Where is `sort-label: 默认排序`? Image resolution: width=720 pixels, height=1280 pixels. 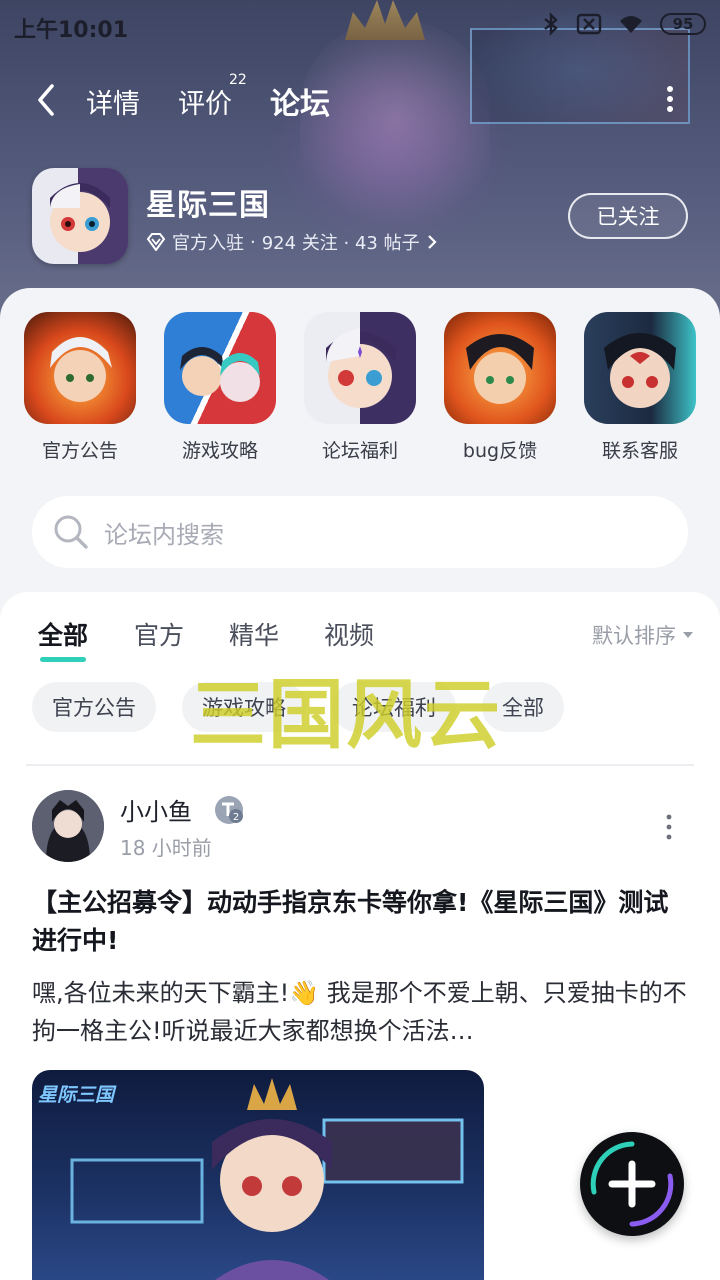
sort-label: 默认排序 is located at coordinates (634, 636).